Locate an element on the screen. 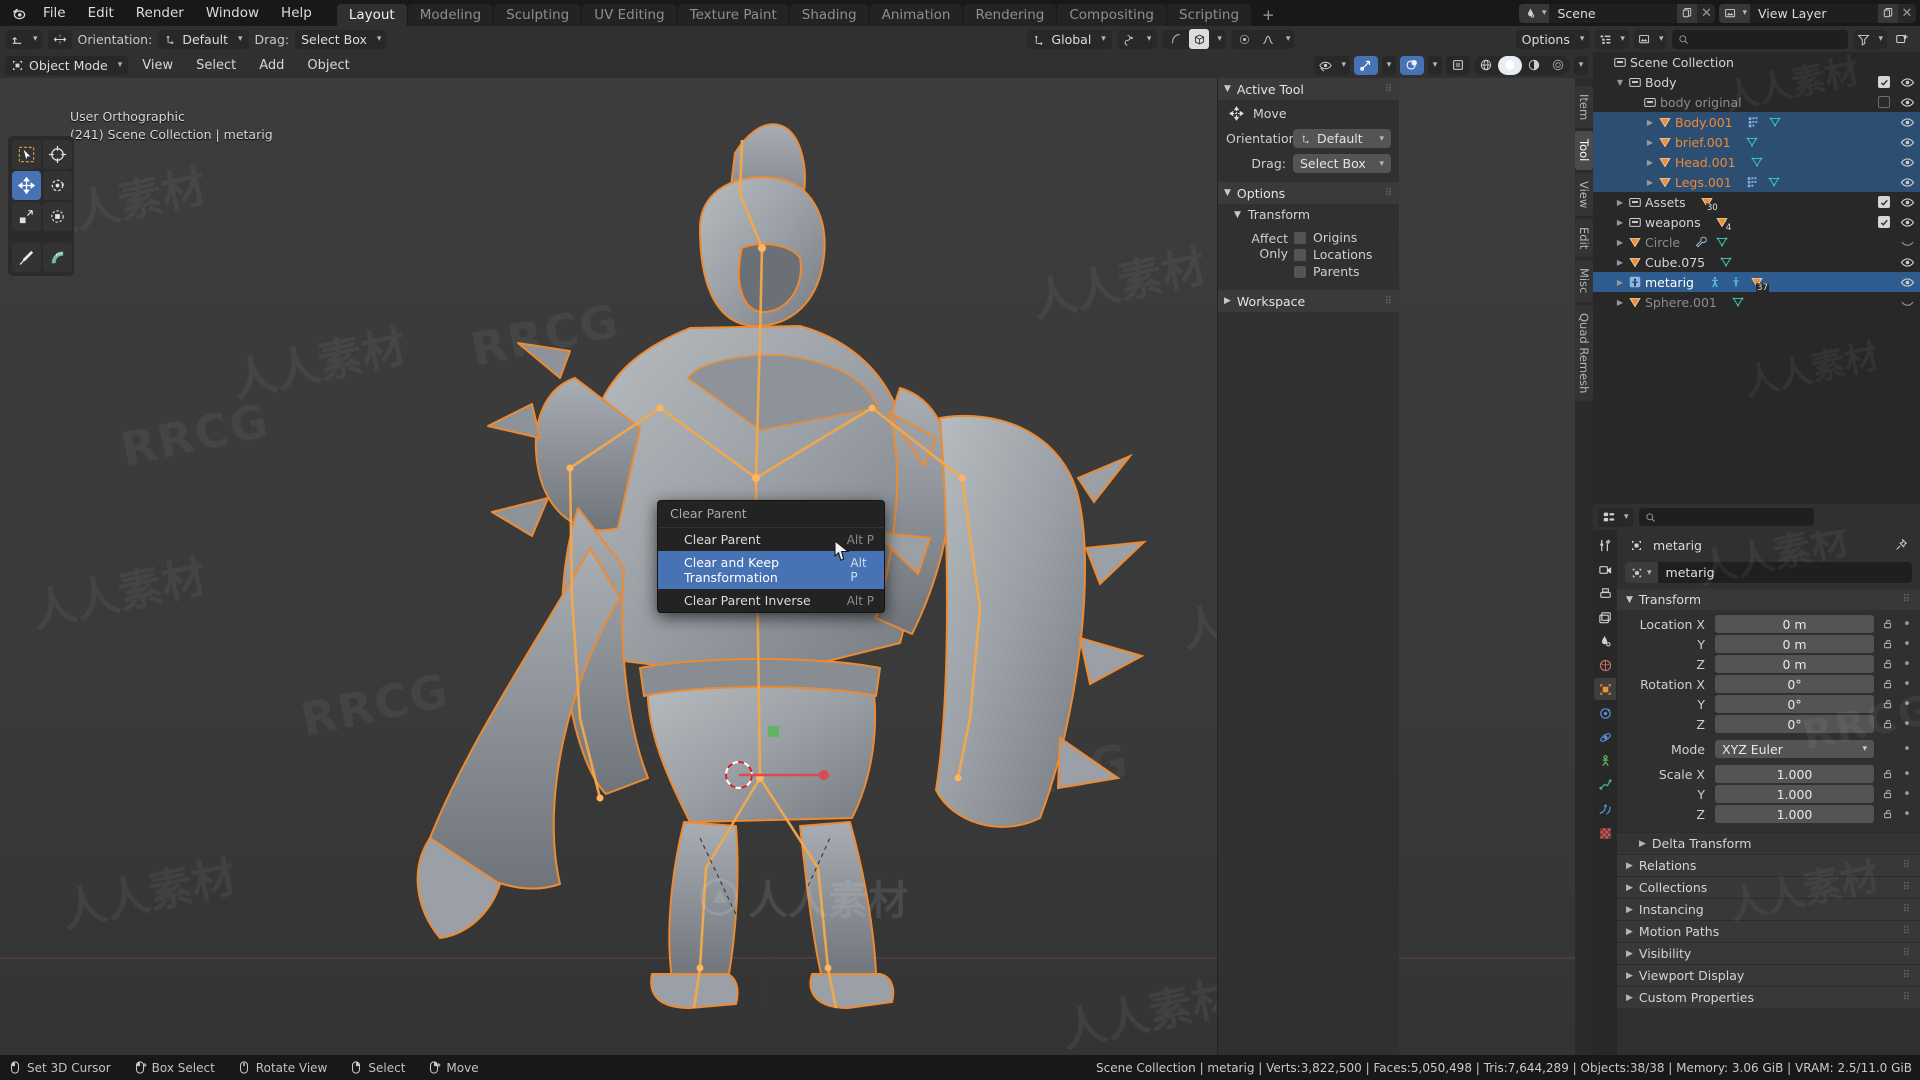 This screenshot has width=1920, height=1080. transform-field-1-value: 0 m is located at coordinates (1794, 644).